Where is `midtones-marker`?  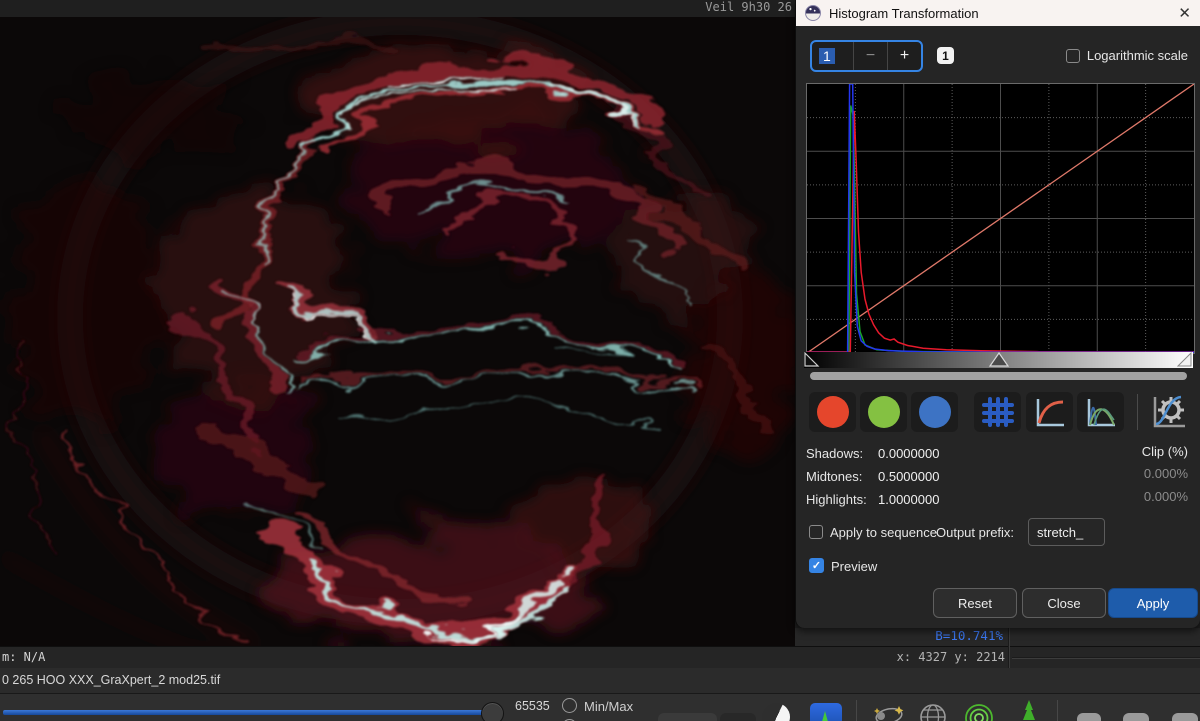
midtones-marker is located at coordinates (999, 360).